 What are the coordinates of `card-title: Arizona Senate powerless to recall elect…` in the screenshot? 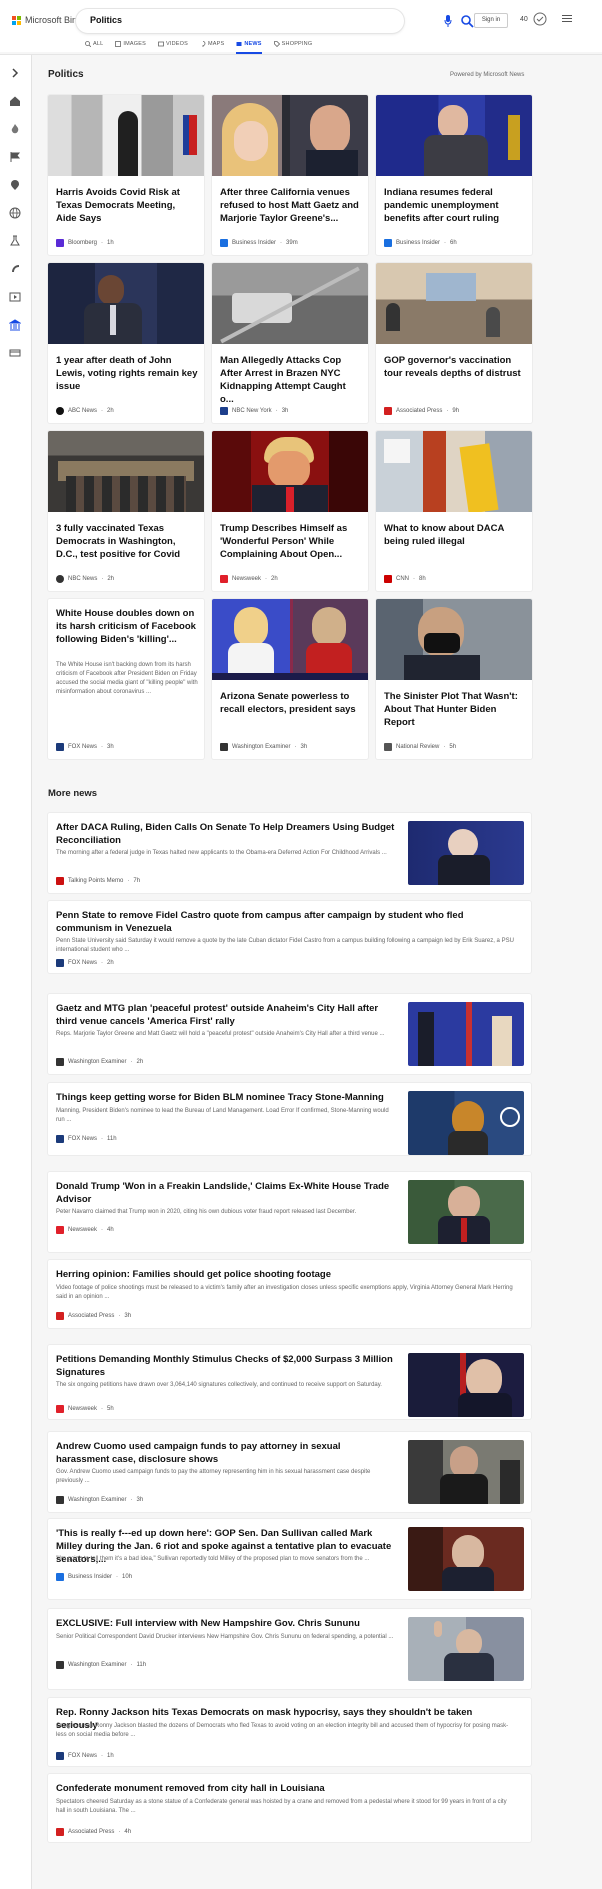 It's located at (291, 703).